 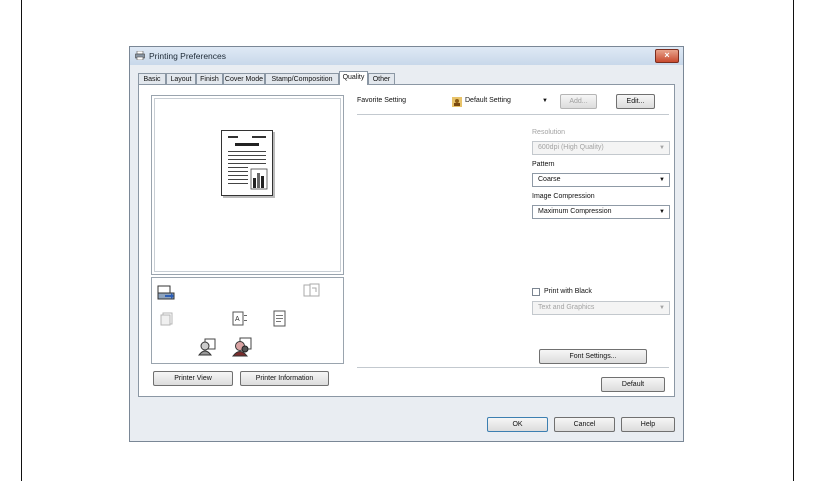 I want to click on favorite-star-icon, so click(x=457, y=102).